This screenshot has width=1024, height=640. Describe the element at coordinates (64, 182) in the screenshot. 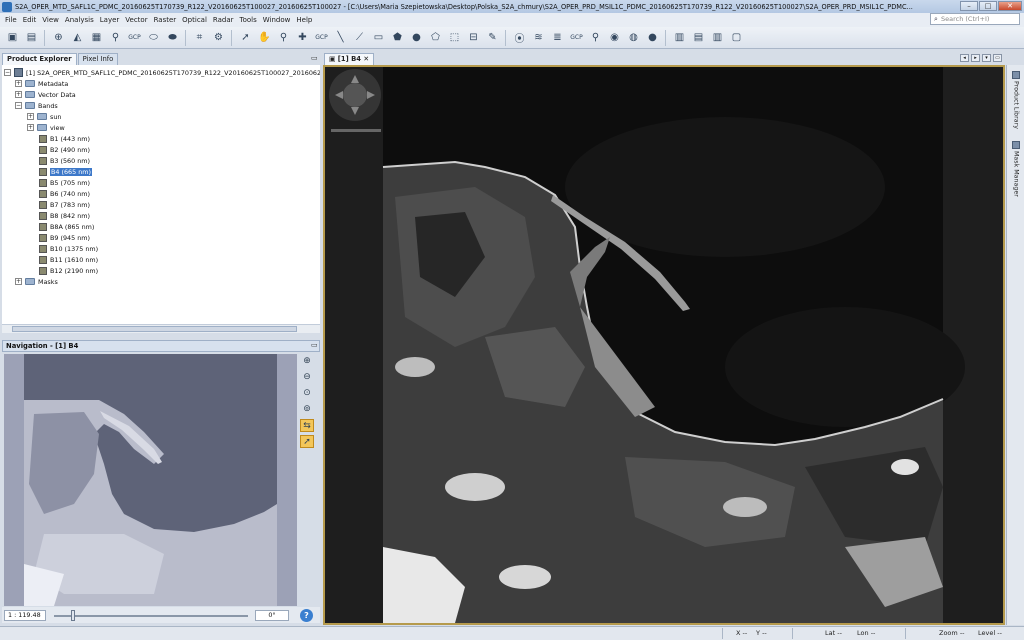

I see `tree-row-band: B5 (705 nm)` at that location.